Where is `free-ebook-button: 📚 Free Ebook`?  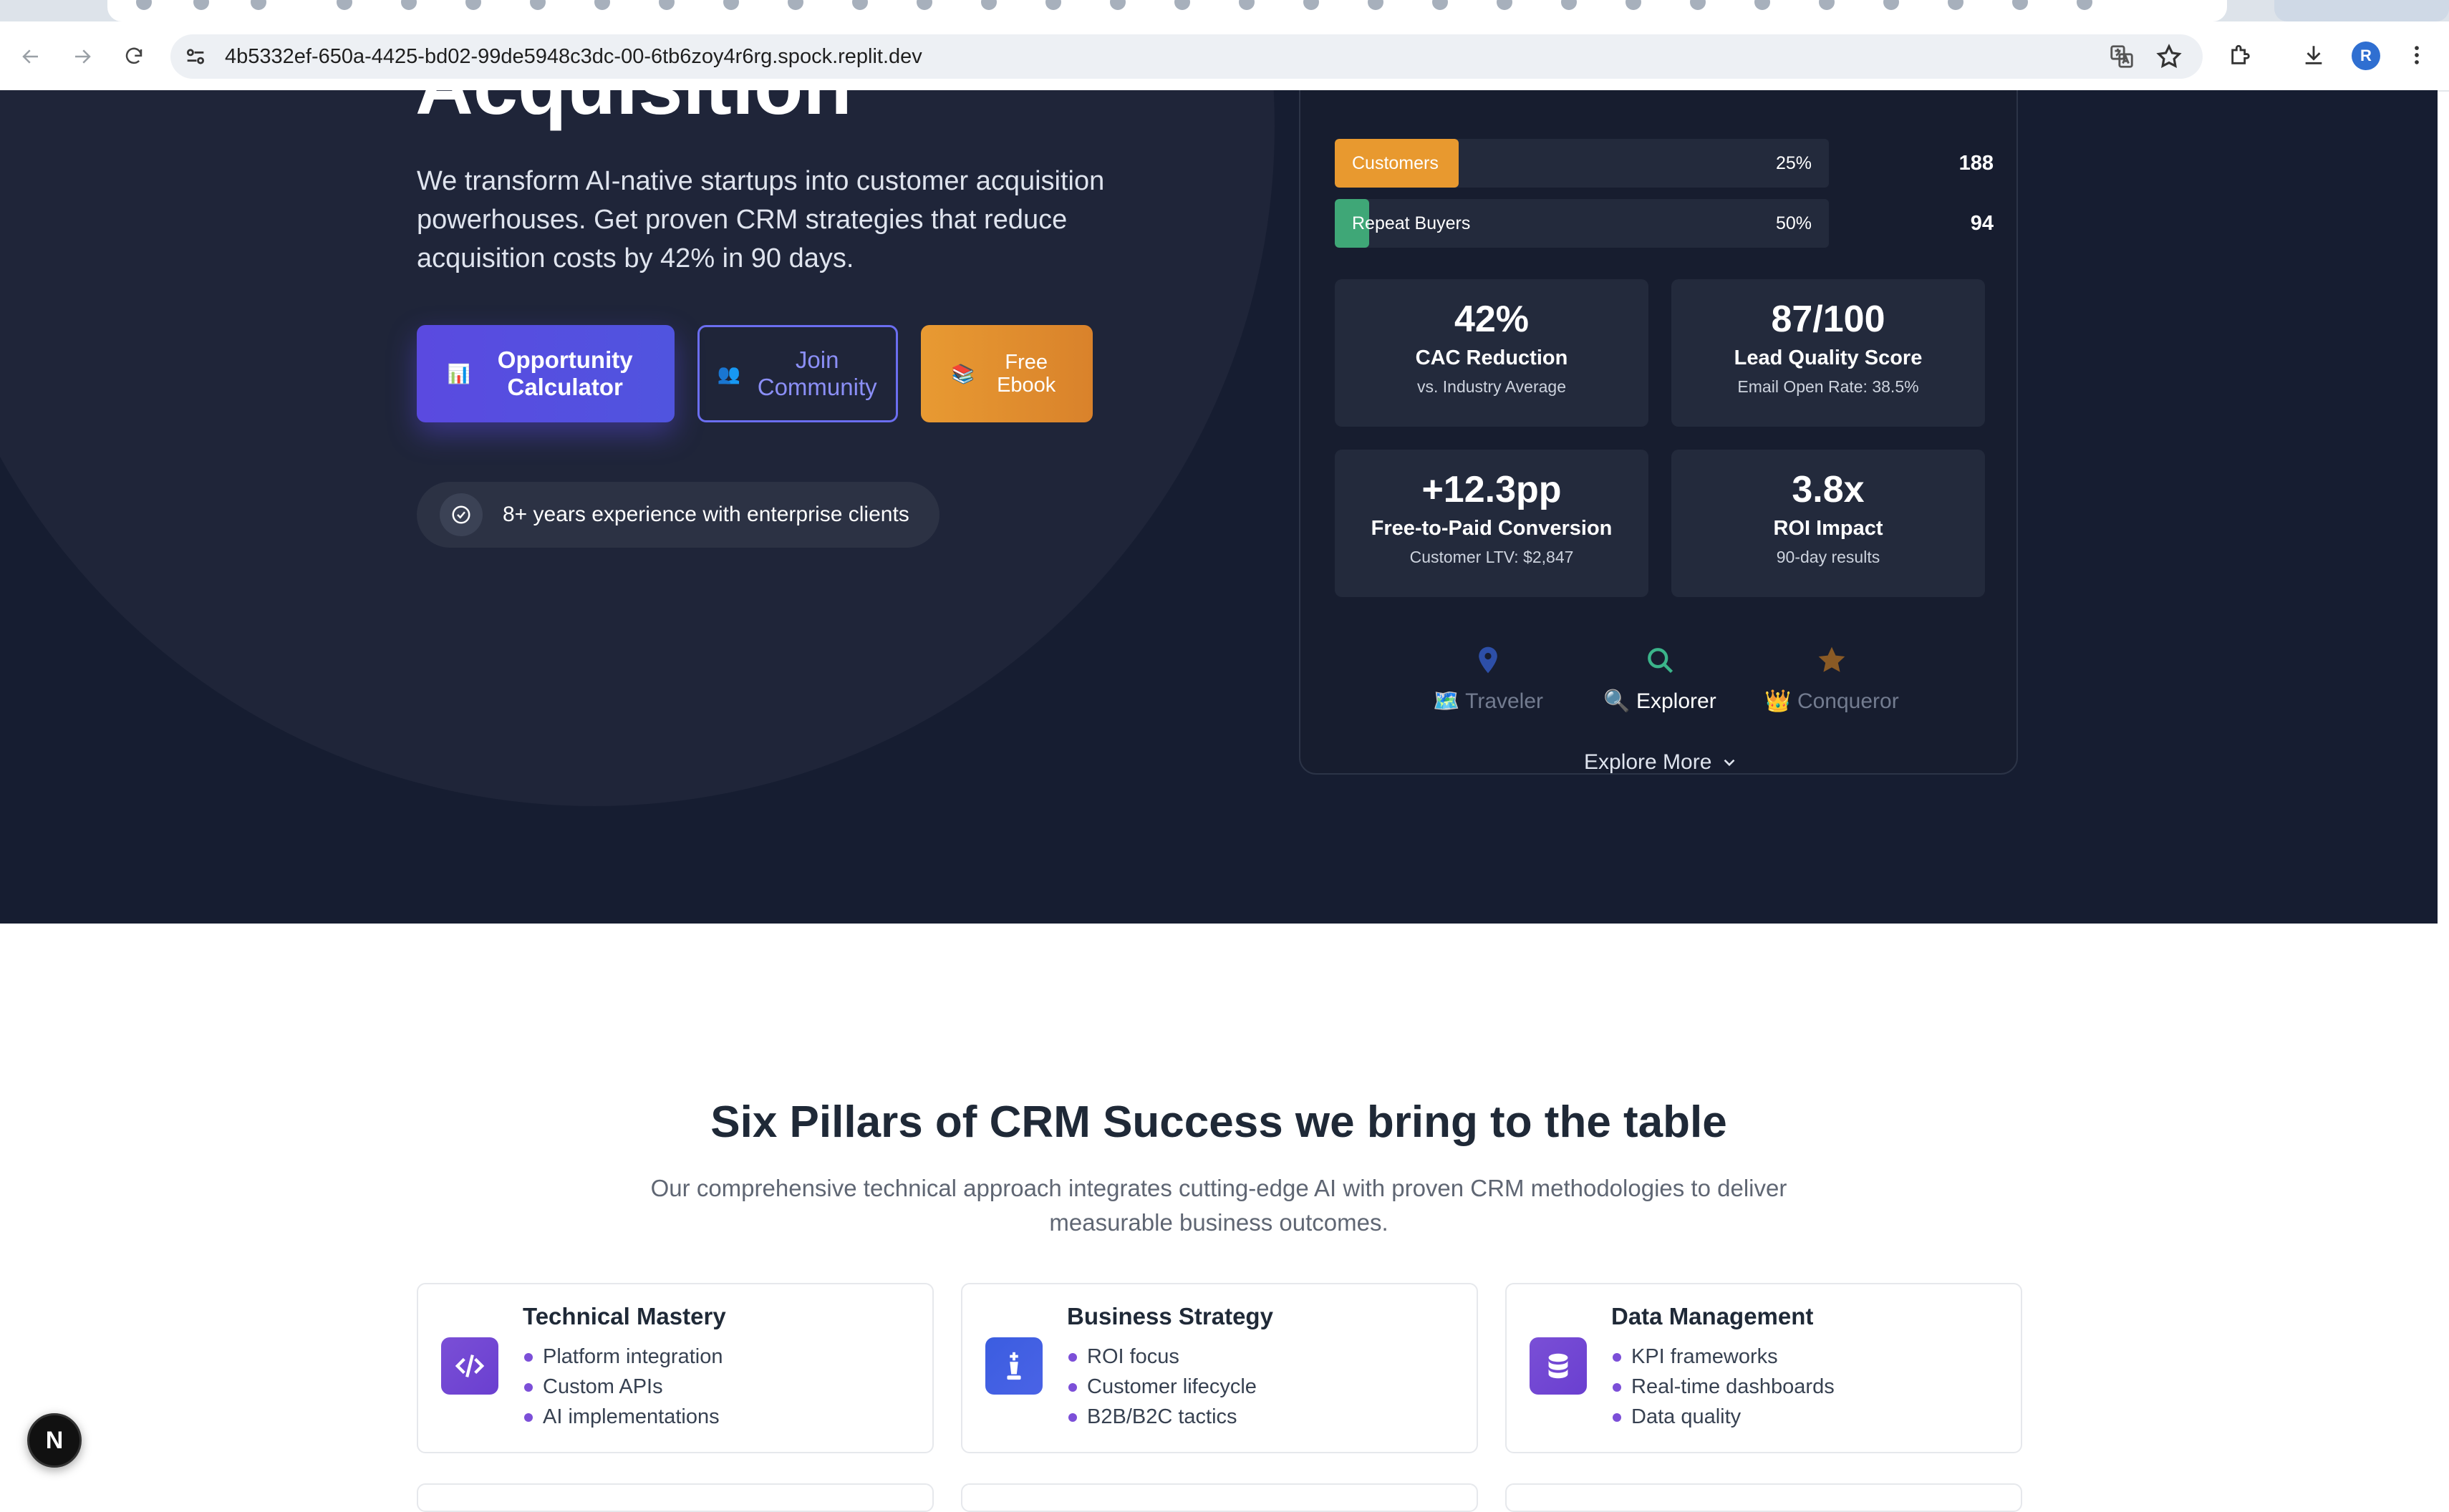 free-ebook-button: 📚 Free Ebook is located at coordinates (1007, 373).